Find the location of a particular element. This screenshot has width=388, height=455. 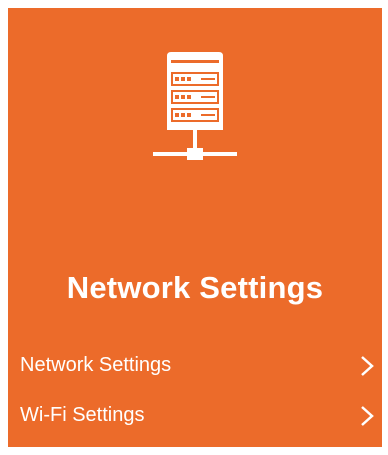

server-network-icon is located at coordinates (195, 106).